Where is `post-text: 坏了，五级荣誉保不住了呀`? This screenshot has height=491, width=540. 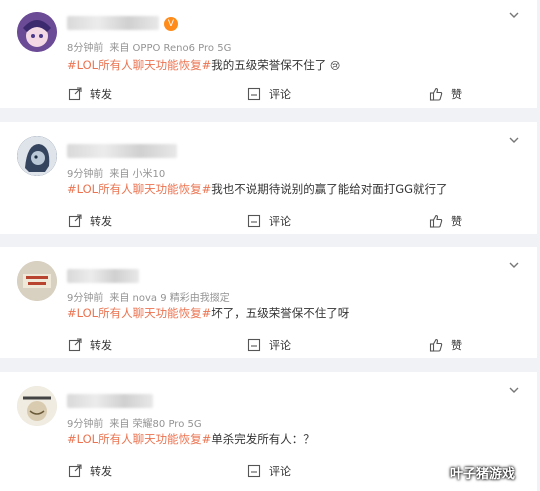
post-text: 坏了，五级荣誉保不住了呀 is located at coordinates (280, 313).